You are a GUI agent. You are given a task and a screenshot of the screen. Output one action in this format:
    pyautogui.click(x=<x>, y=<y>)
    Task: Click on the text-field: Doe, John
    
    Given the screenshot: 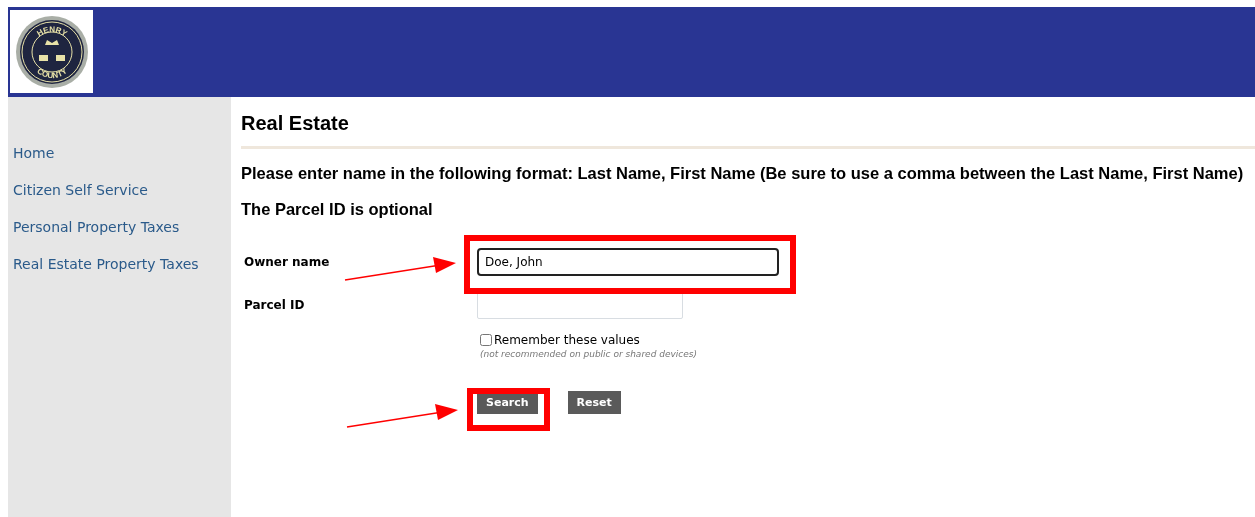 What is the action you would take?
    pyautogui.click(x=628, y=261)
    